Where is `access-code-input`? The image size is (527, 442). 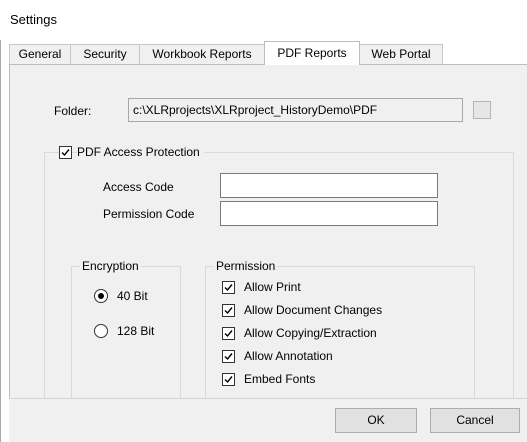 access-code-input is located at coordinates (329, 185).